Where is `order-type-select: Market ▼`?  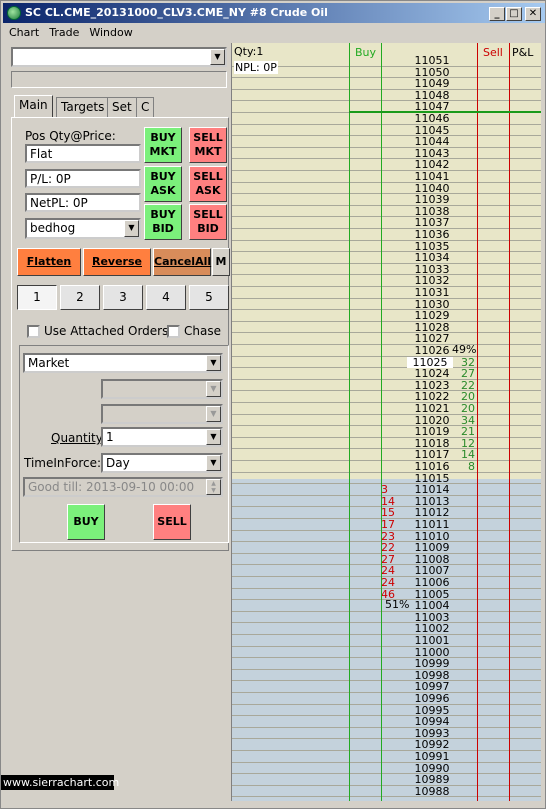 order-type-select: Market ▼ is located at coordinates (123, 363).